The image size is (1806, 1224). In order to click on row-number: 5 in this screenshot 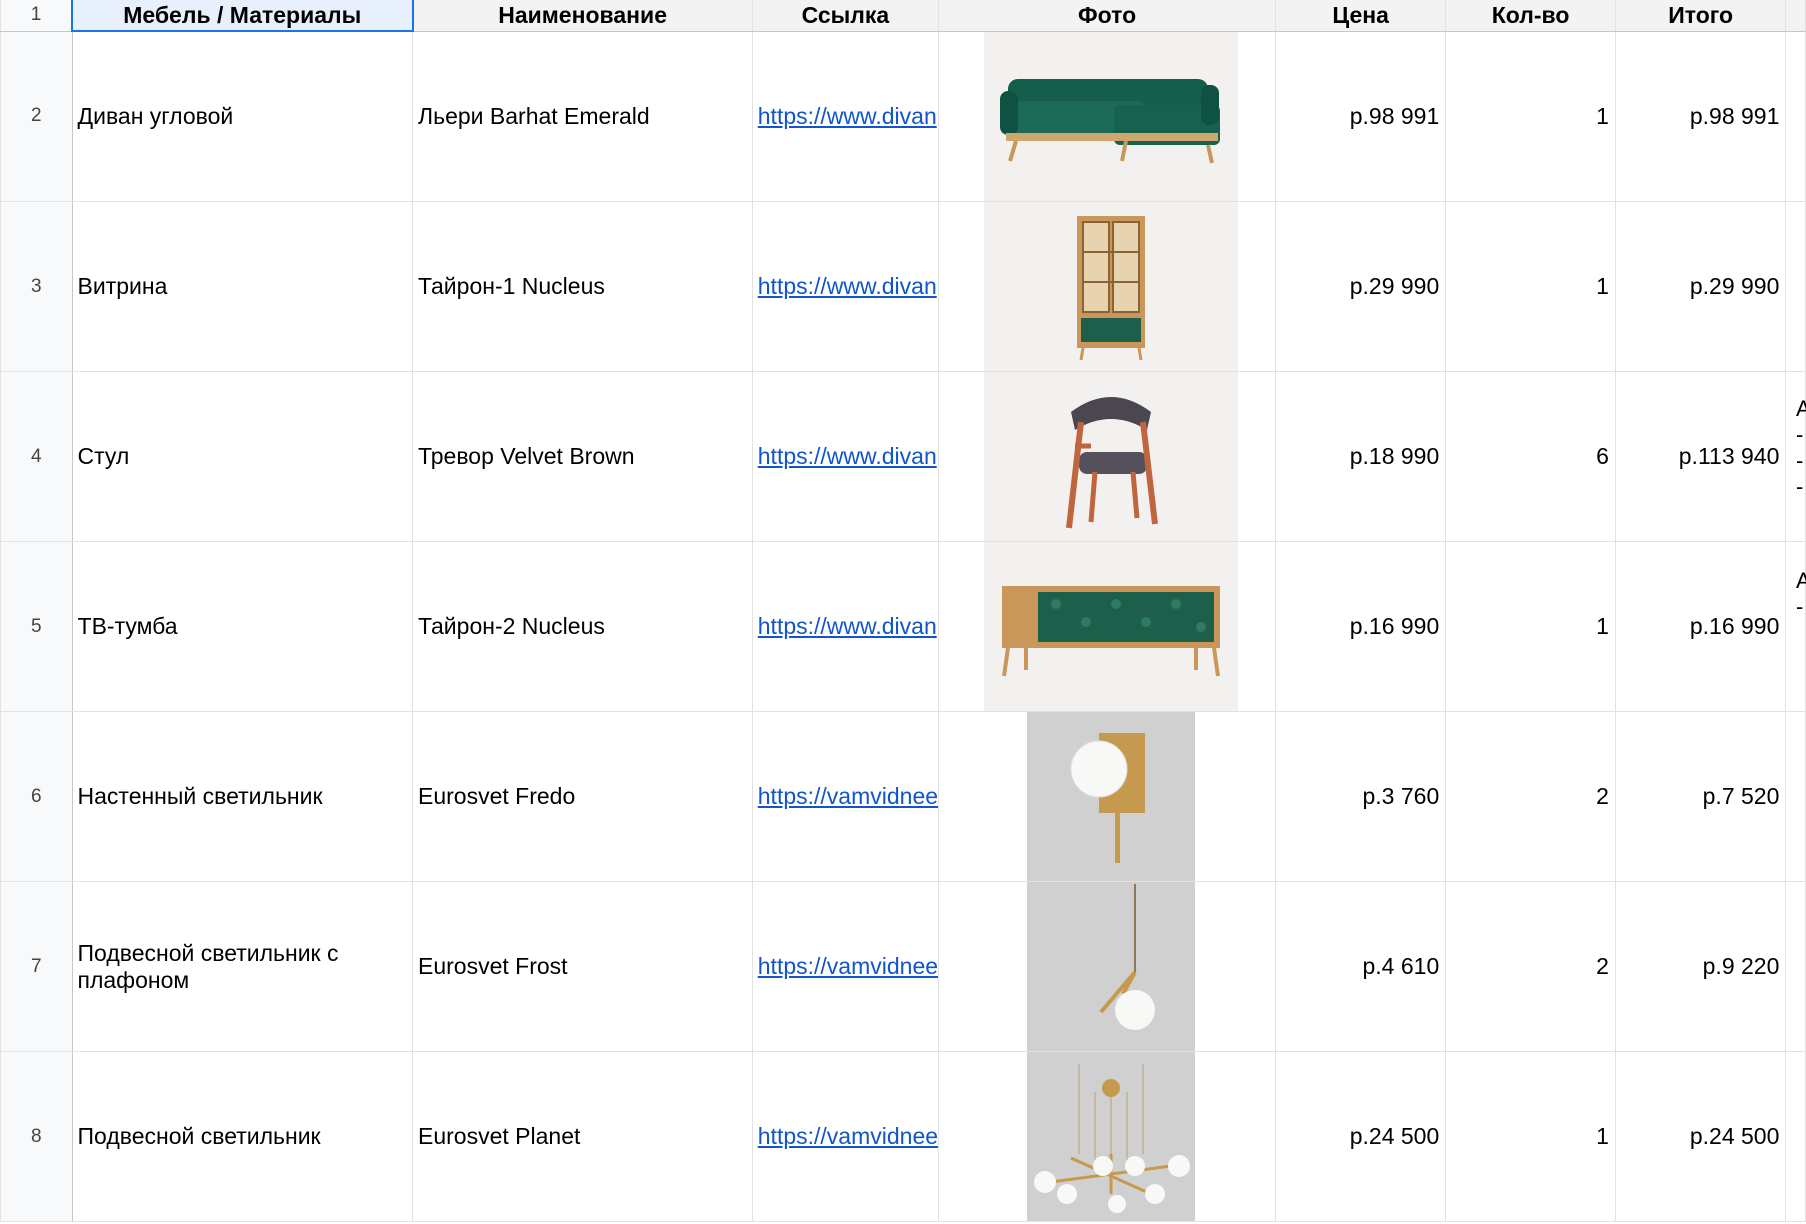, I will do `click(36, 626)`.